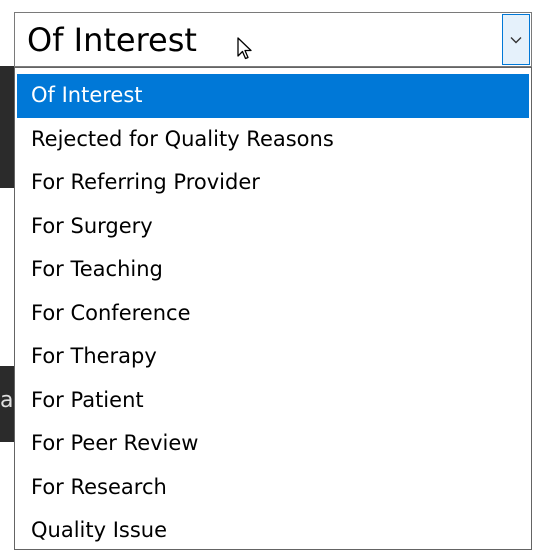 Image resolution: width=536 pixels, height=553 pixels. I want to click on dropdown-toggle-button, so click(516, 39).